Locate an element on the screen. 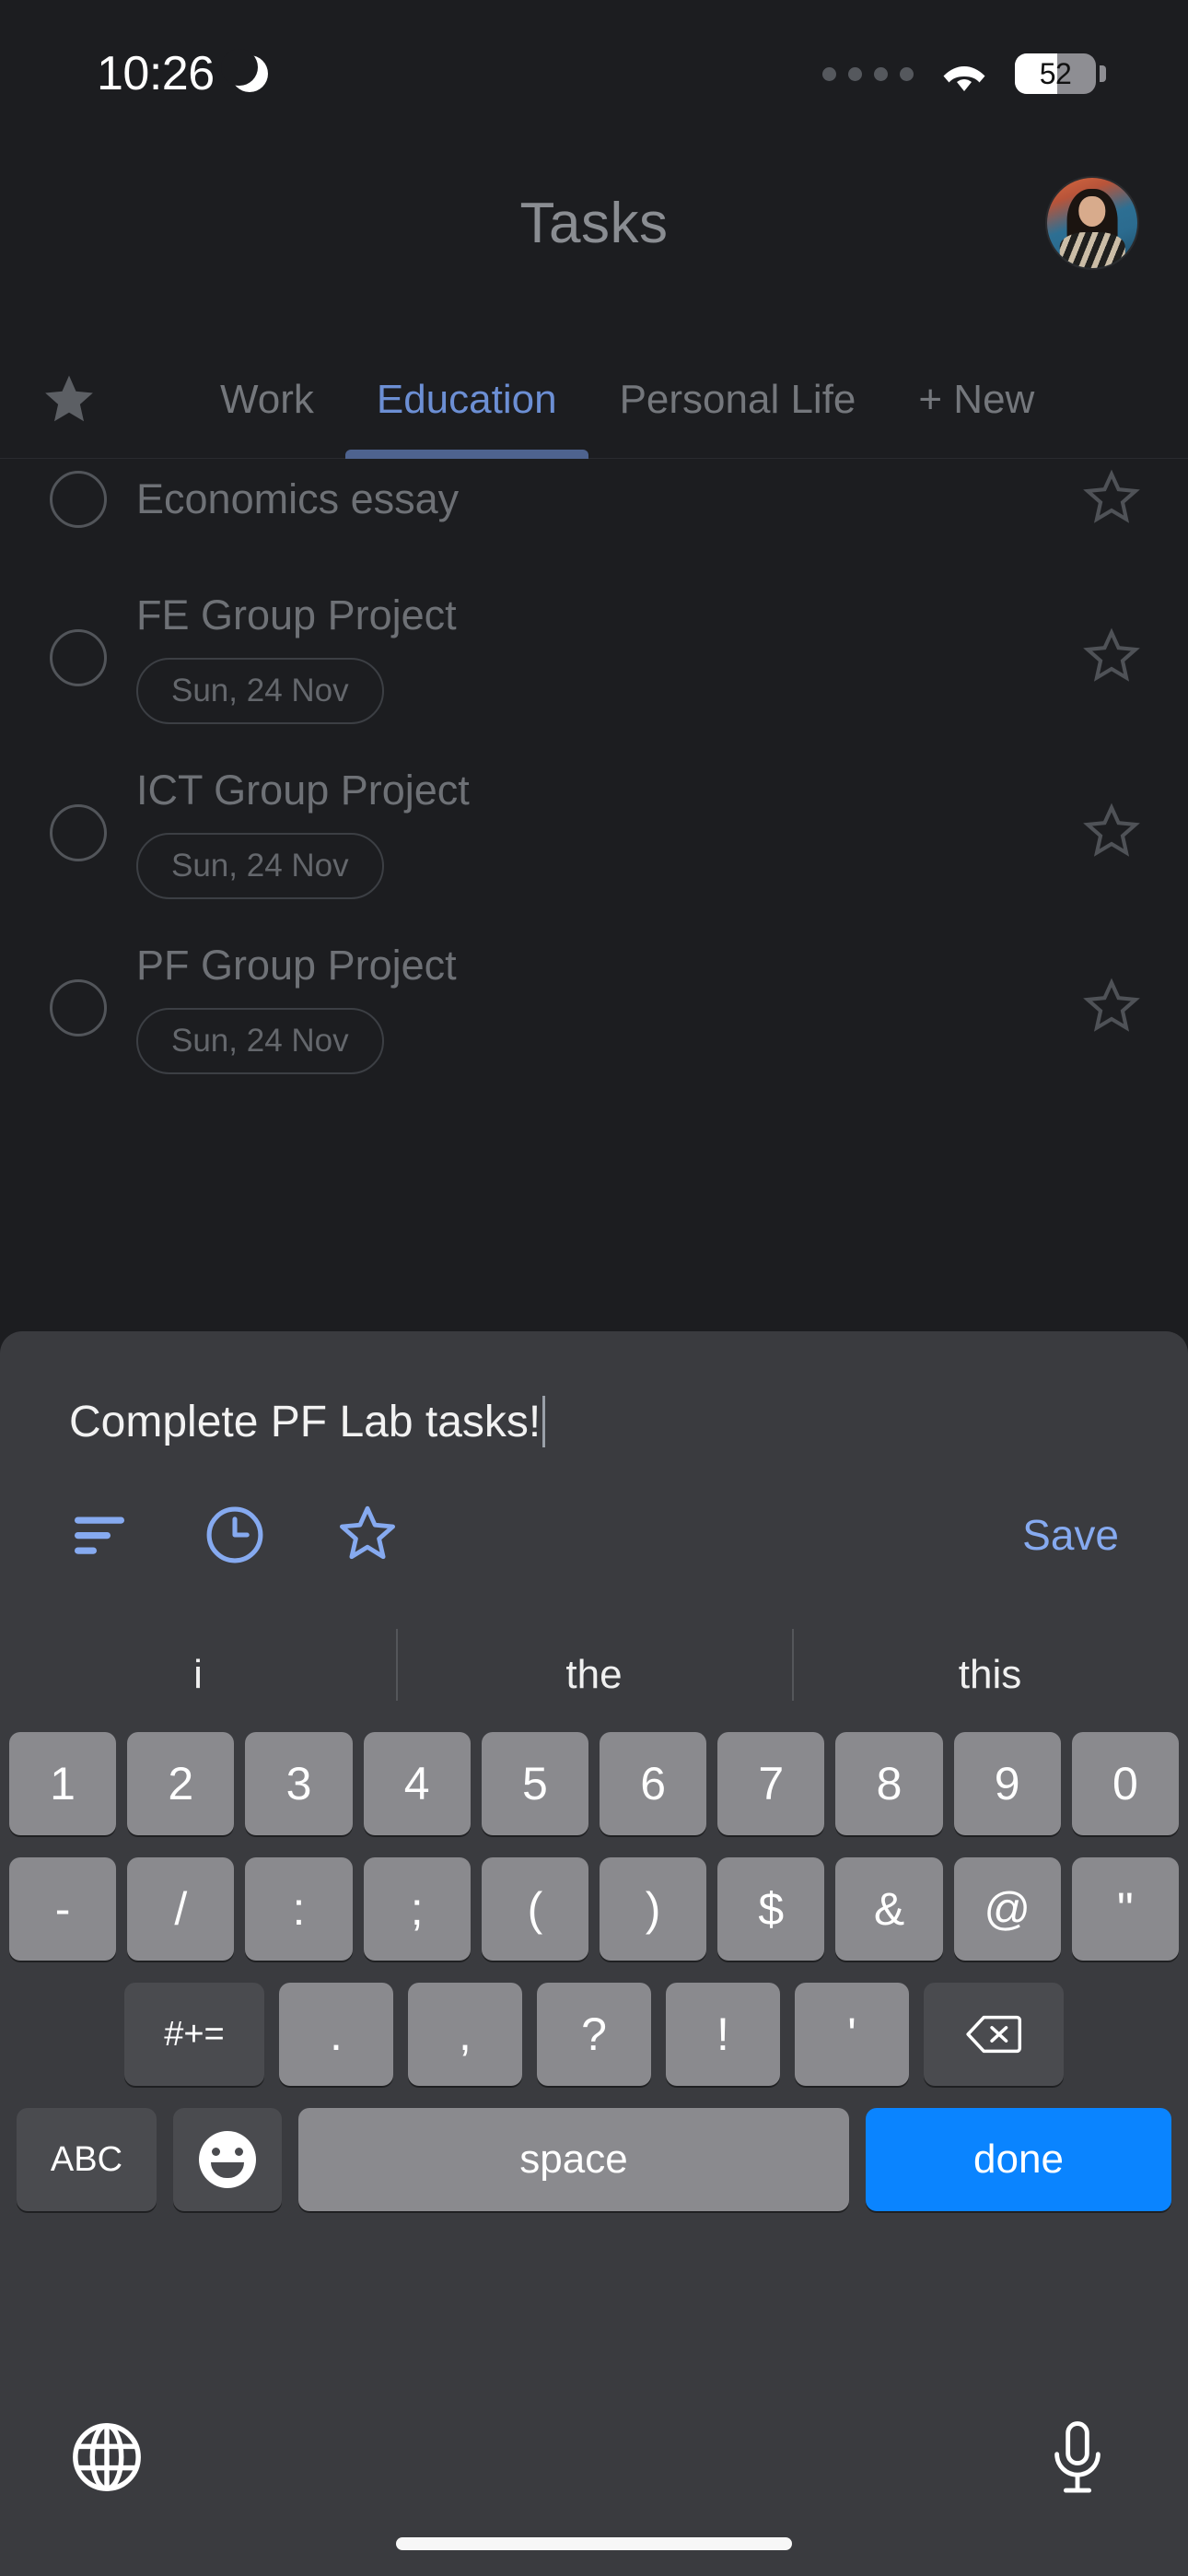 The height and width of the screenshot is (2576, 1188). table-row: FE Group Project Sun, 24 Nov is located at coordinates (594, 658).